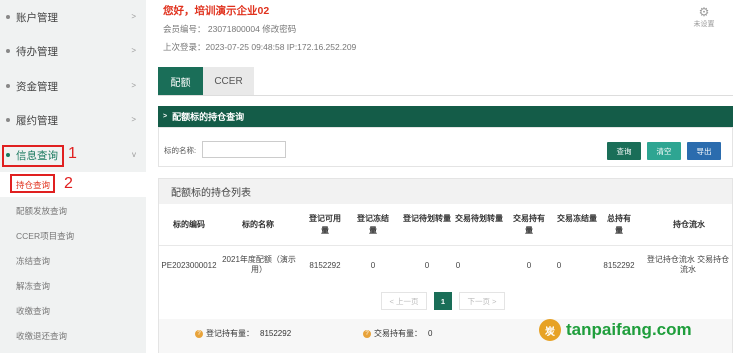  What do you see at coordinates (619, 265) in the screenshot?
I see `cell-total: 8152292` at bounding box center [619, 265].